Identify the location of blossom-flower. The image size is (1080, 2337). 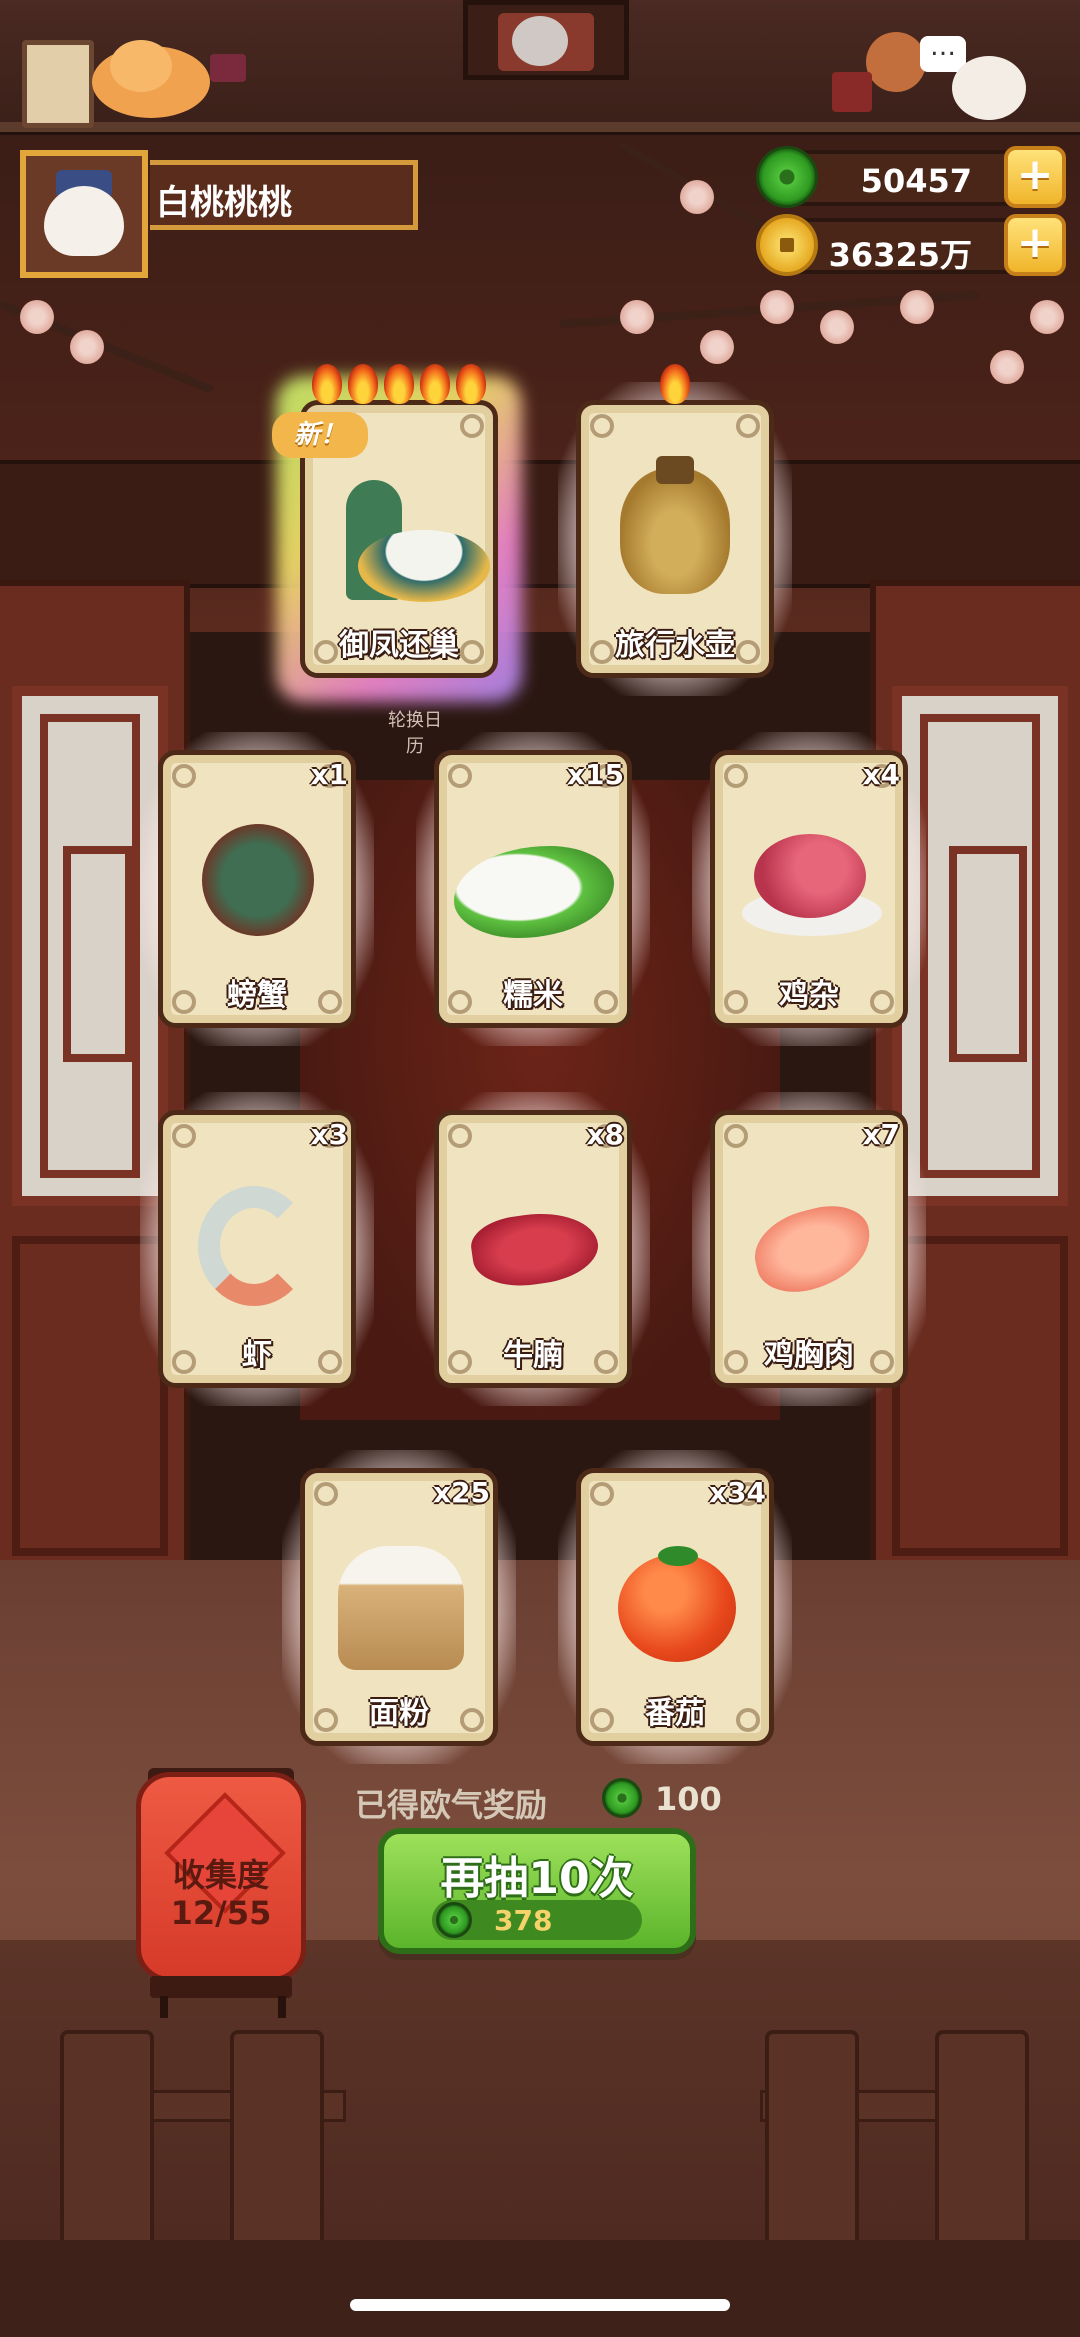
(37, 317).